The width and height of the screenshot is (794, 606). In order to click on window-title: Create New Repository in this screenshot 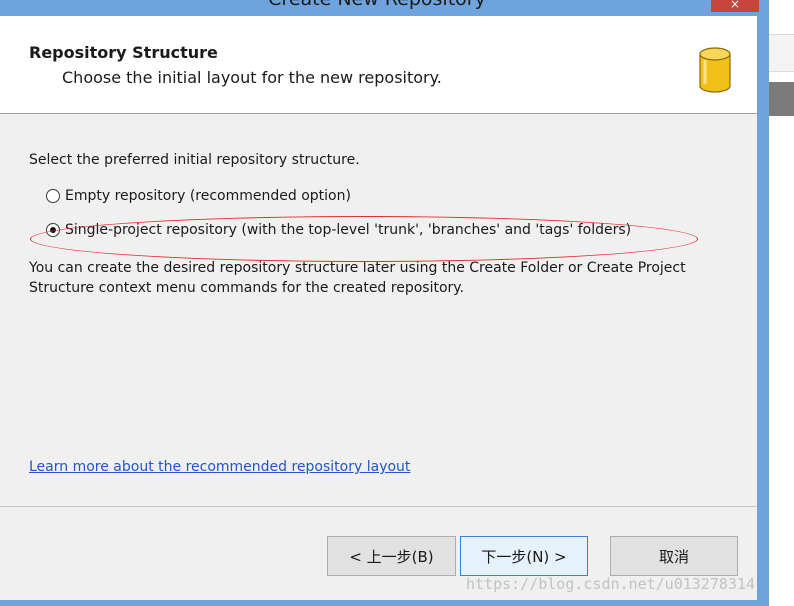, I will do `click(377, 5)`.